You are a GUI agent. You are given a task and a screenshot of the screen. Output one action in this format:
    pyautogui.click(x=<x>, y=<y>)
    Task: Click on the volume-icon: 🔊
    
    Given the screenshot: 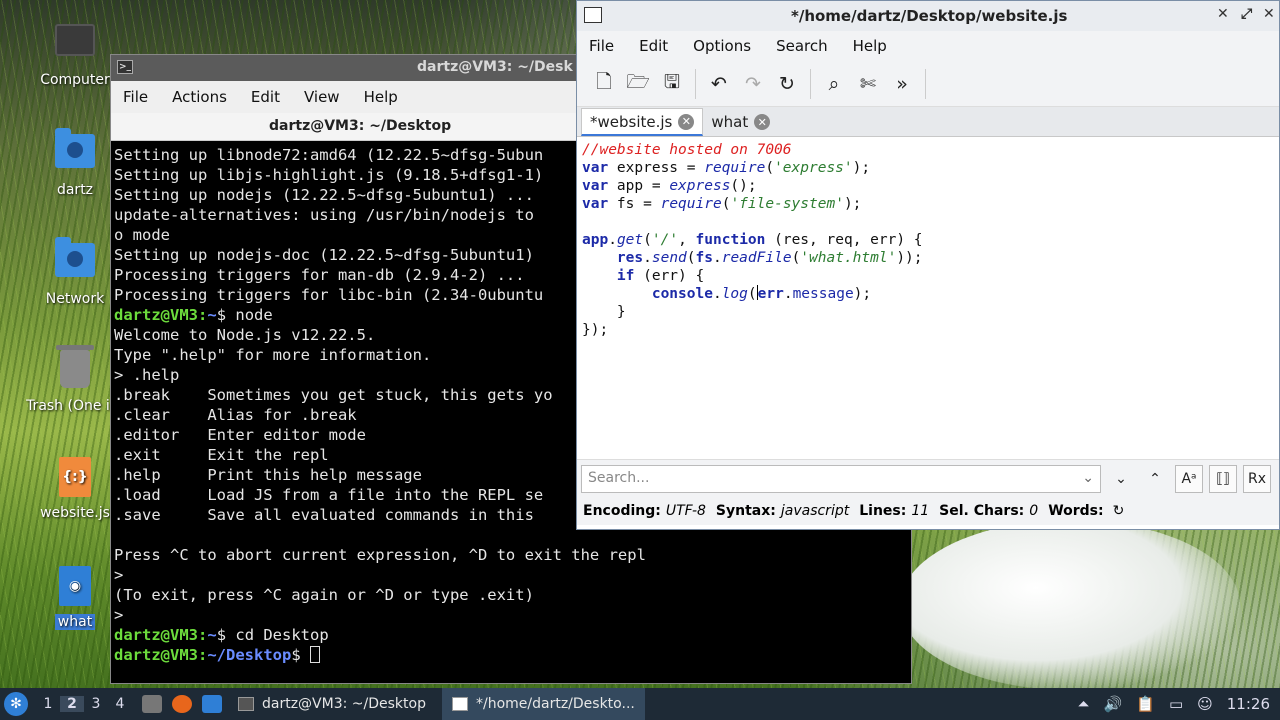 What is the action you would take?
    pyautogui.click(x=1113, y=704)
    